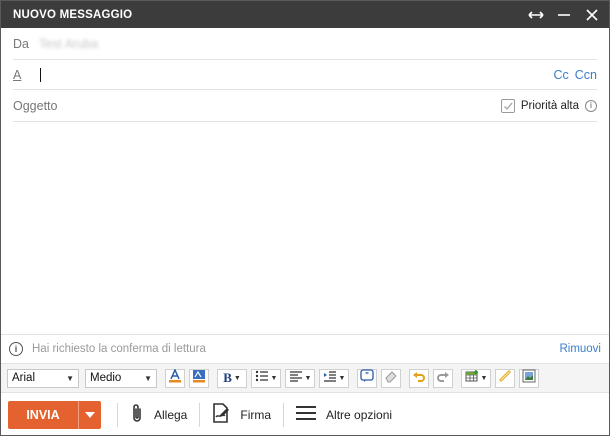 Image resolution: width=610 pixels, height=436 pixels. I want to click on ccn-link: Ccn, so click(586, 75).